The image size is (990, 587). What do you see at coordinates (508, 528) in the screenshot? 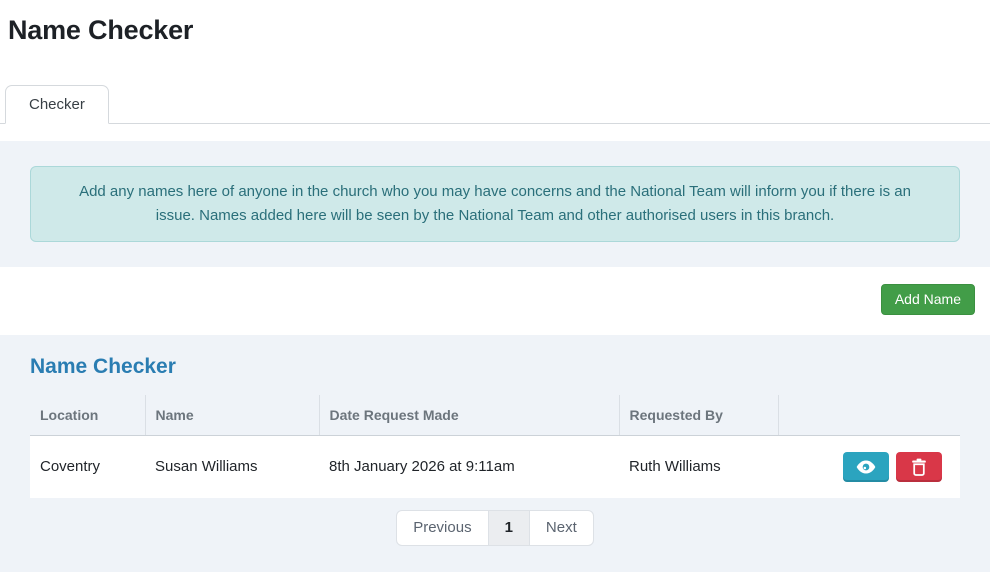
I see `pagination-page-1-button: 1` at bounding box center [508, 528].